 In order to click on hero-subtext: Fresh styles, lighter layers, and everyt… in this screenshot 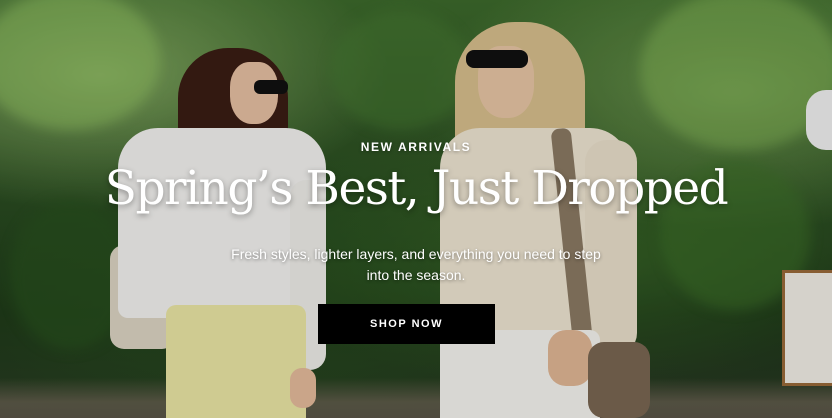, I will do `click(416, 264)`.